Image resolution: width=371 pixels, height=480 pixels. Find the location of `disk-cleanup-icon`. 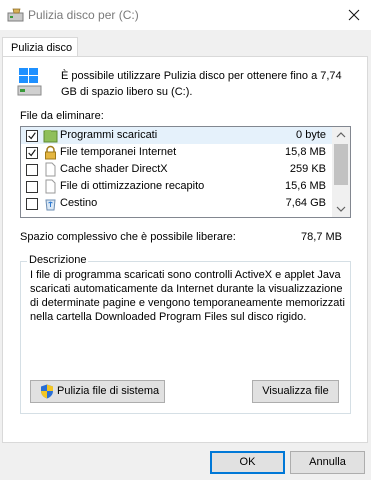

disk-cleanup-icon is located at coordinates (15, 15).